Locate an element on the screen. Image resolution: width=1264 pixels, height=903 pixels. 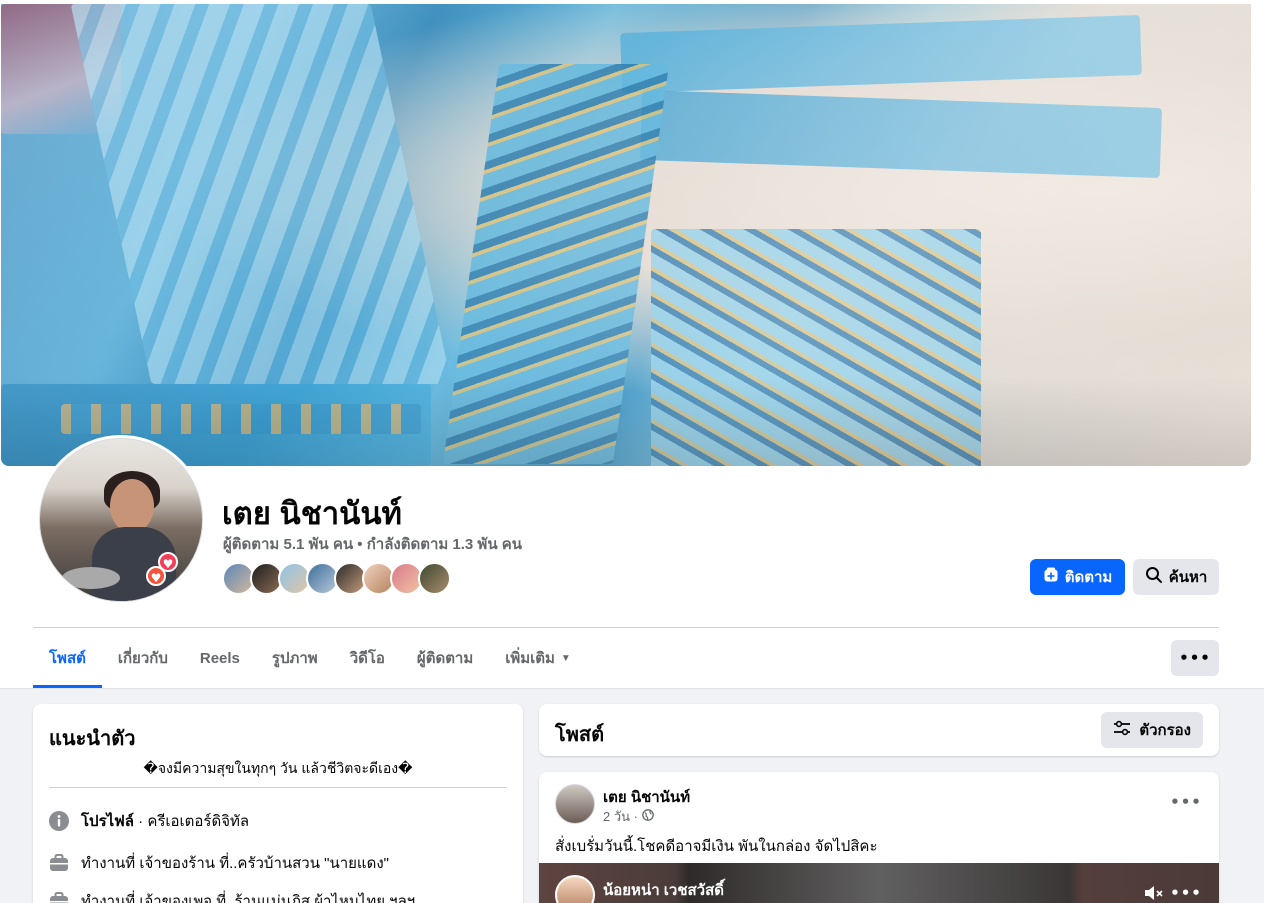
posts-header-card: โพสต์ ตัวกรอง is located at coordinates (879, 730).